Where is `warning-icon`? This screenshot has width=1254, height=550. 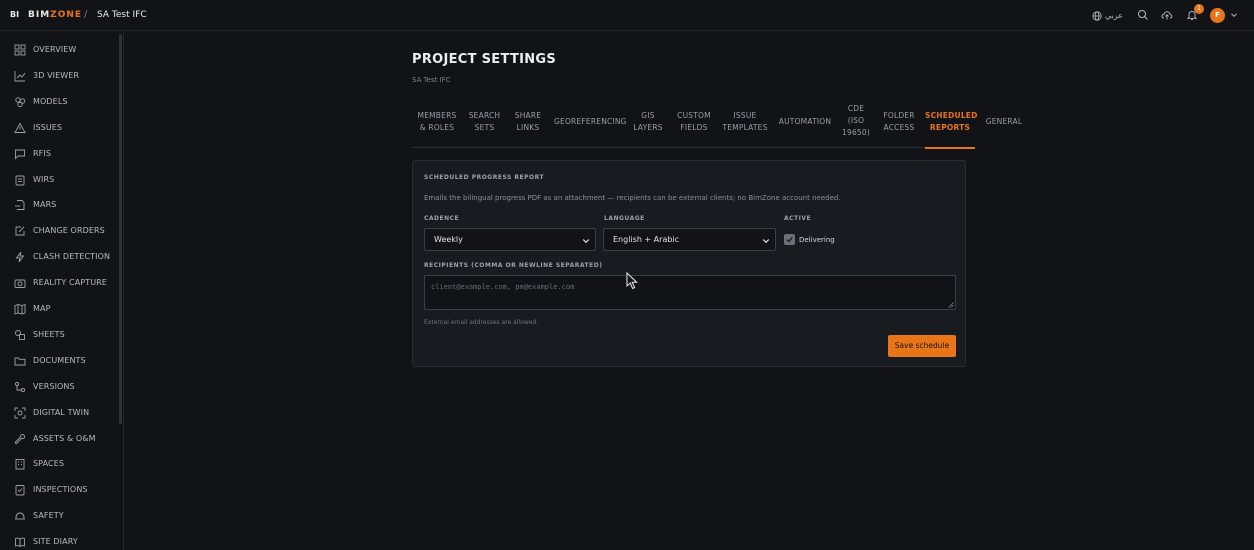 warning-icon is located at coordinates (20, 127).